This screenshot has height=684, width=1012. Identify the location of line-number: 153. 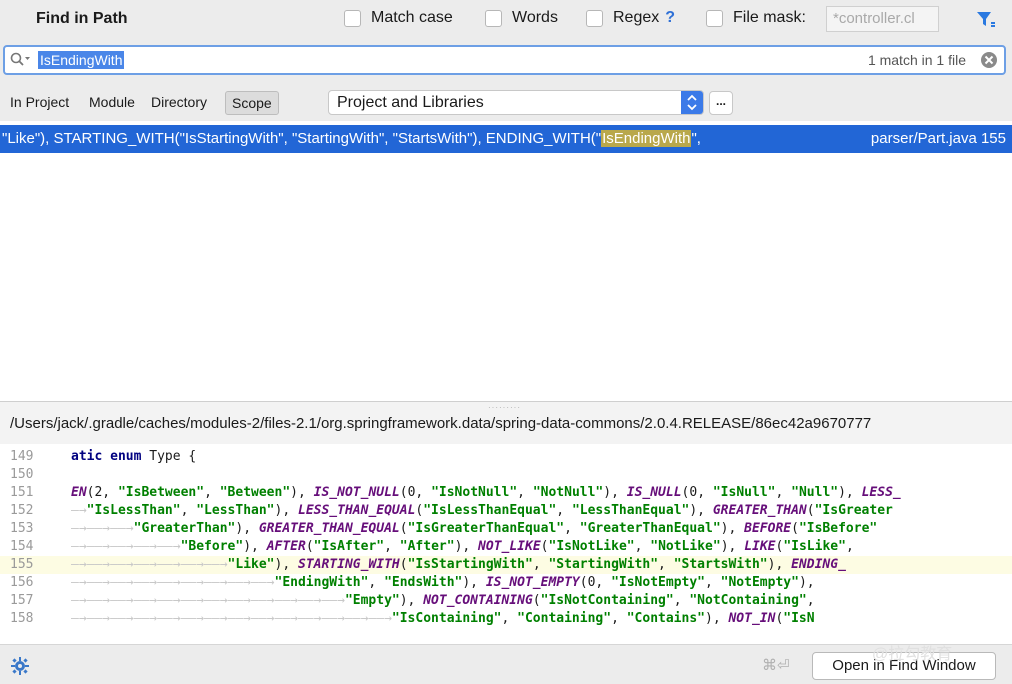
(22, 528).